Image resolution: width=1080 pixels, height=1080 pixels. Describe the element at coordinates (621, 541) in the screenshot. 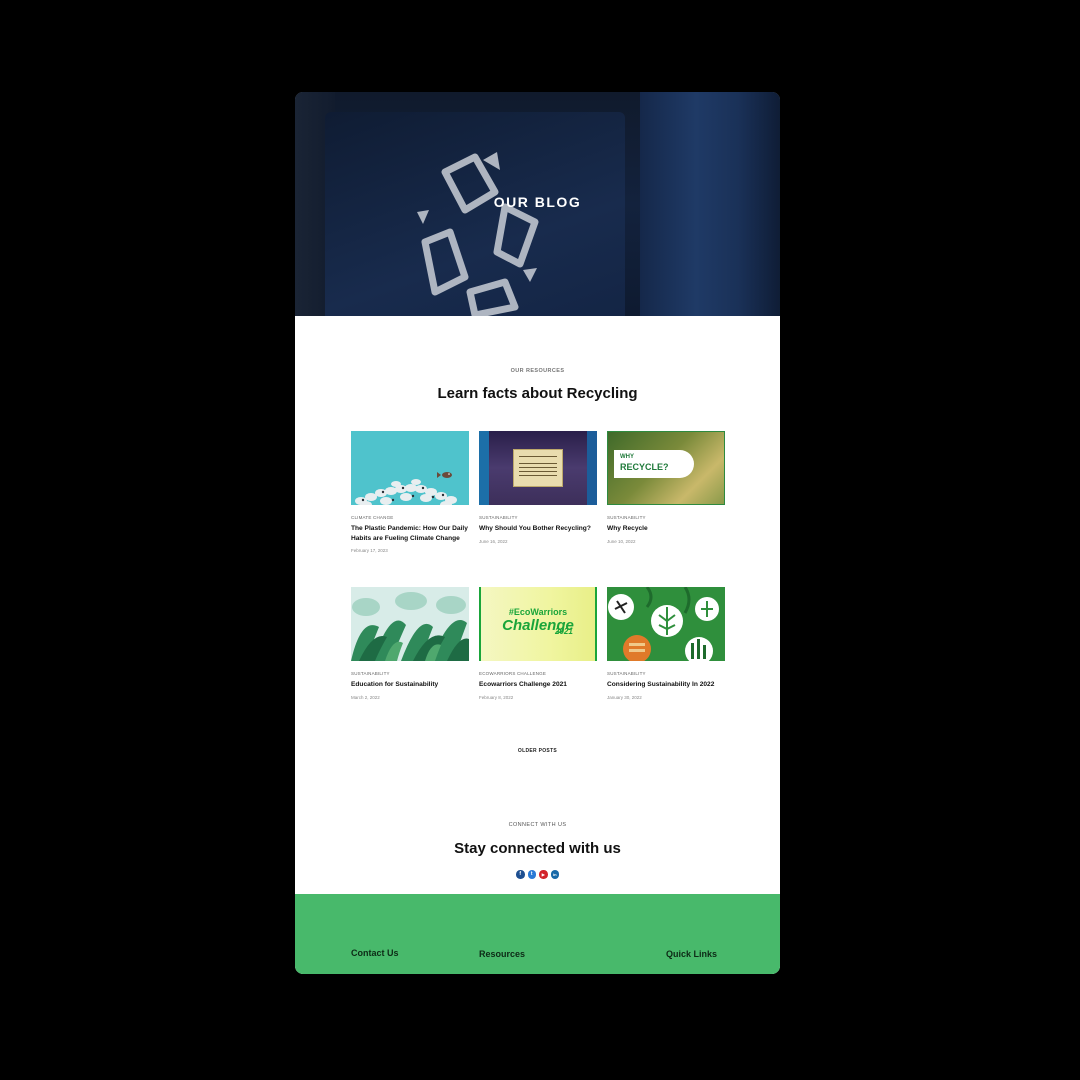

I see `post-date: June 10, 2022` at that location.